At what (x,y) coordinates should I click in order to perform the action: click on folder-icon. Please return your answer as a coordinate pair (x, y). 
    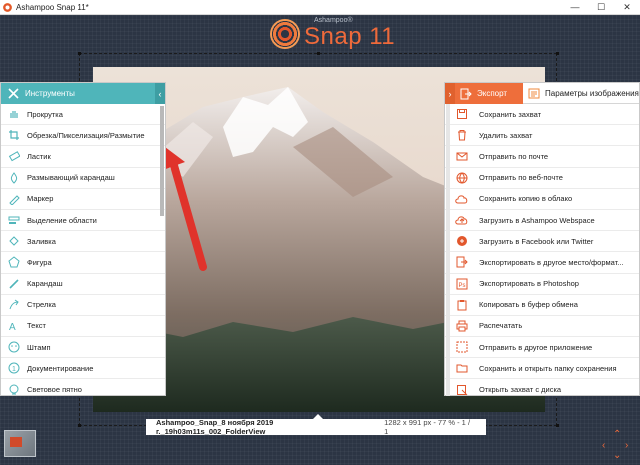
    Looking at the image, I should click on (462, 368).